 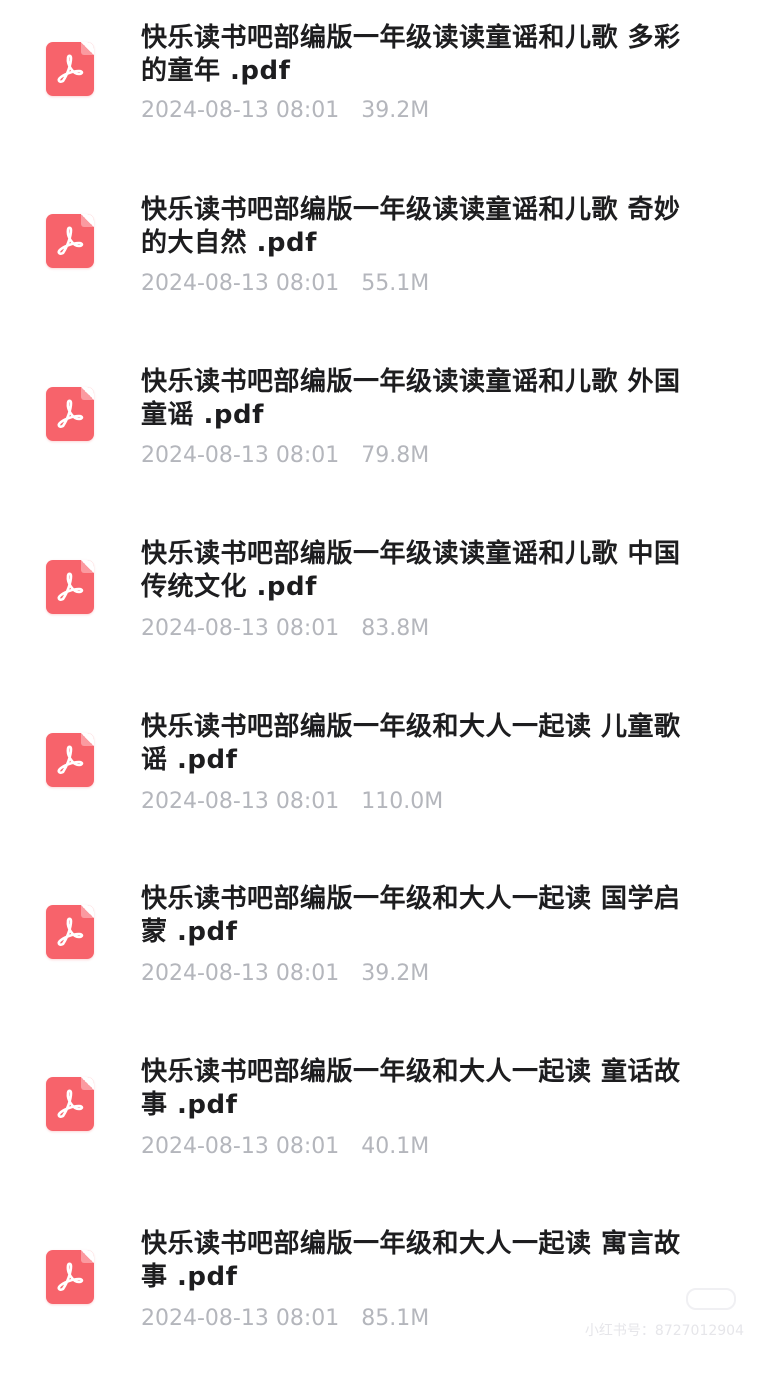 What do you see at coordinates (411, 1260) in the screenshot?
I see `file-name: 快乐读书吧部编版一年级和大人一起读 寓言故事 .pdf` at bounding box center [411, 1260].